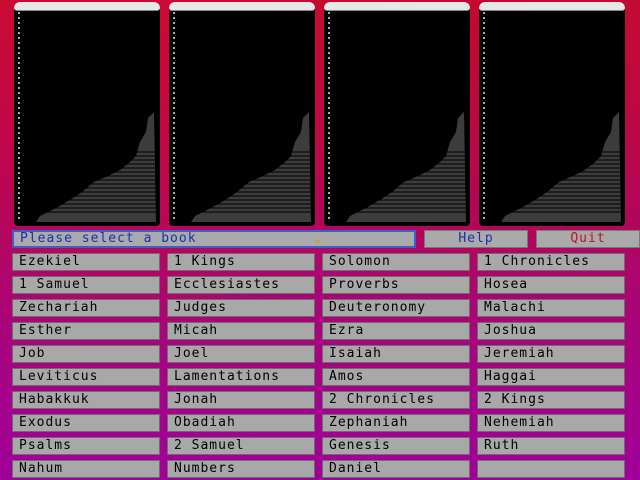 The height and width of the screenshot is (480, 640). Describe the element at coordinates (551, 446) in the screenshot. I see `book-button: Ruth` at that location.